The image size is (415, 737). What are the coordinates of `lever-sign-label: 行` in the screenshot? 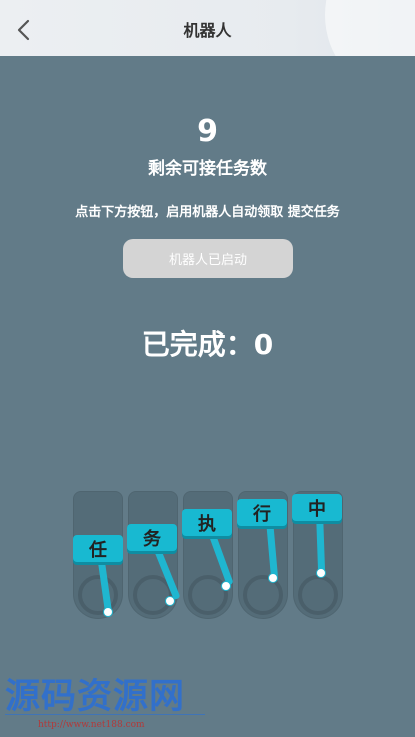 It's located at (262, 514).